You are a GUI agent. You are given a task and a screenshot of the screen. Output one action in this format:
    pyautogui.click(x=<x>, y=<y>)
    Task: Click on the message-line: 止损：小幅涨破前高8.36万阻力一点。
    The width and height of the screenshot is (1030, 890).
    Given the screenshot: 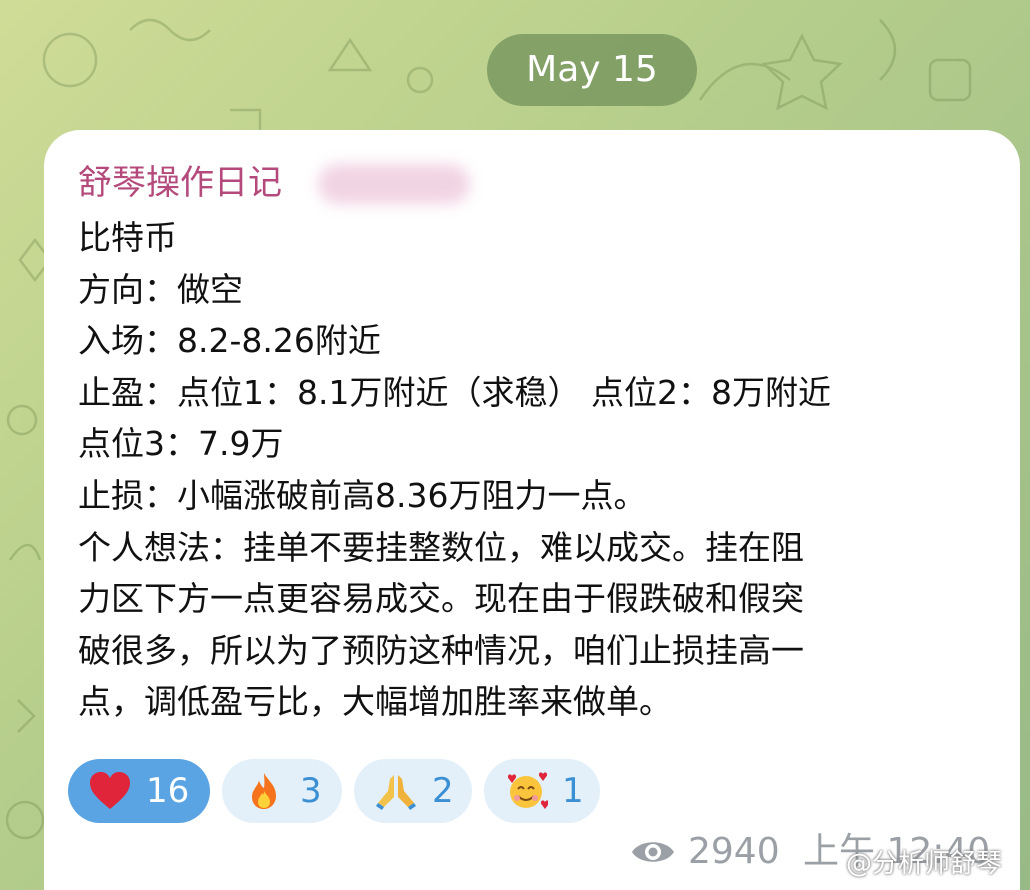 What is the action you would take?
    pyautogui.click(x=362, y=495)
    